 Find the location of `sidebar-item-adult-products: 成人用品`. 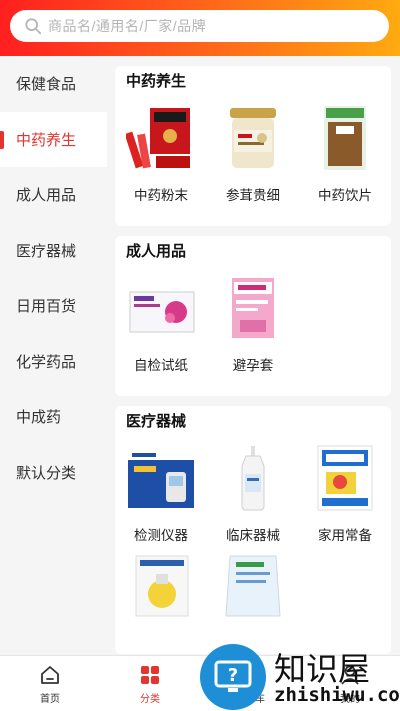

sidebar-item-adult-products: 成人用品 is located at coordinates (53, 195).